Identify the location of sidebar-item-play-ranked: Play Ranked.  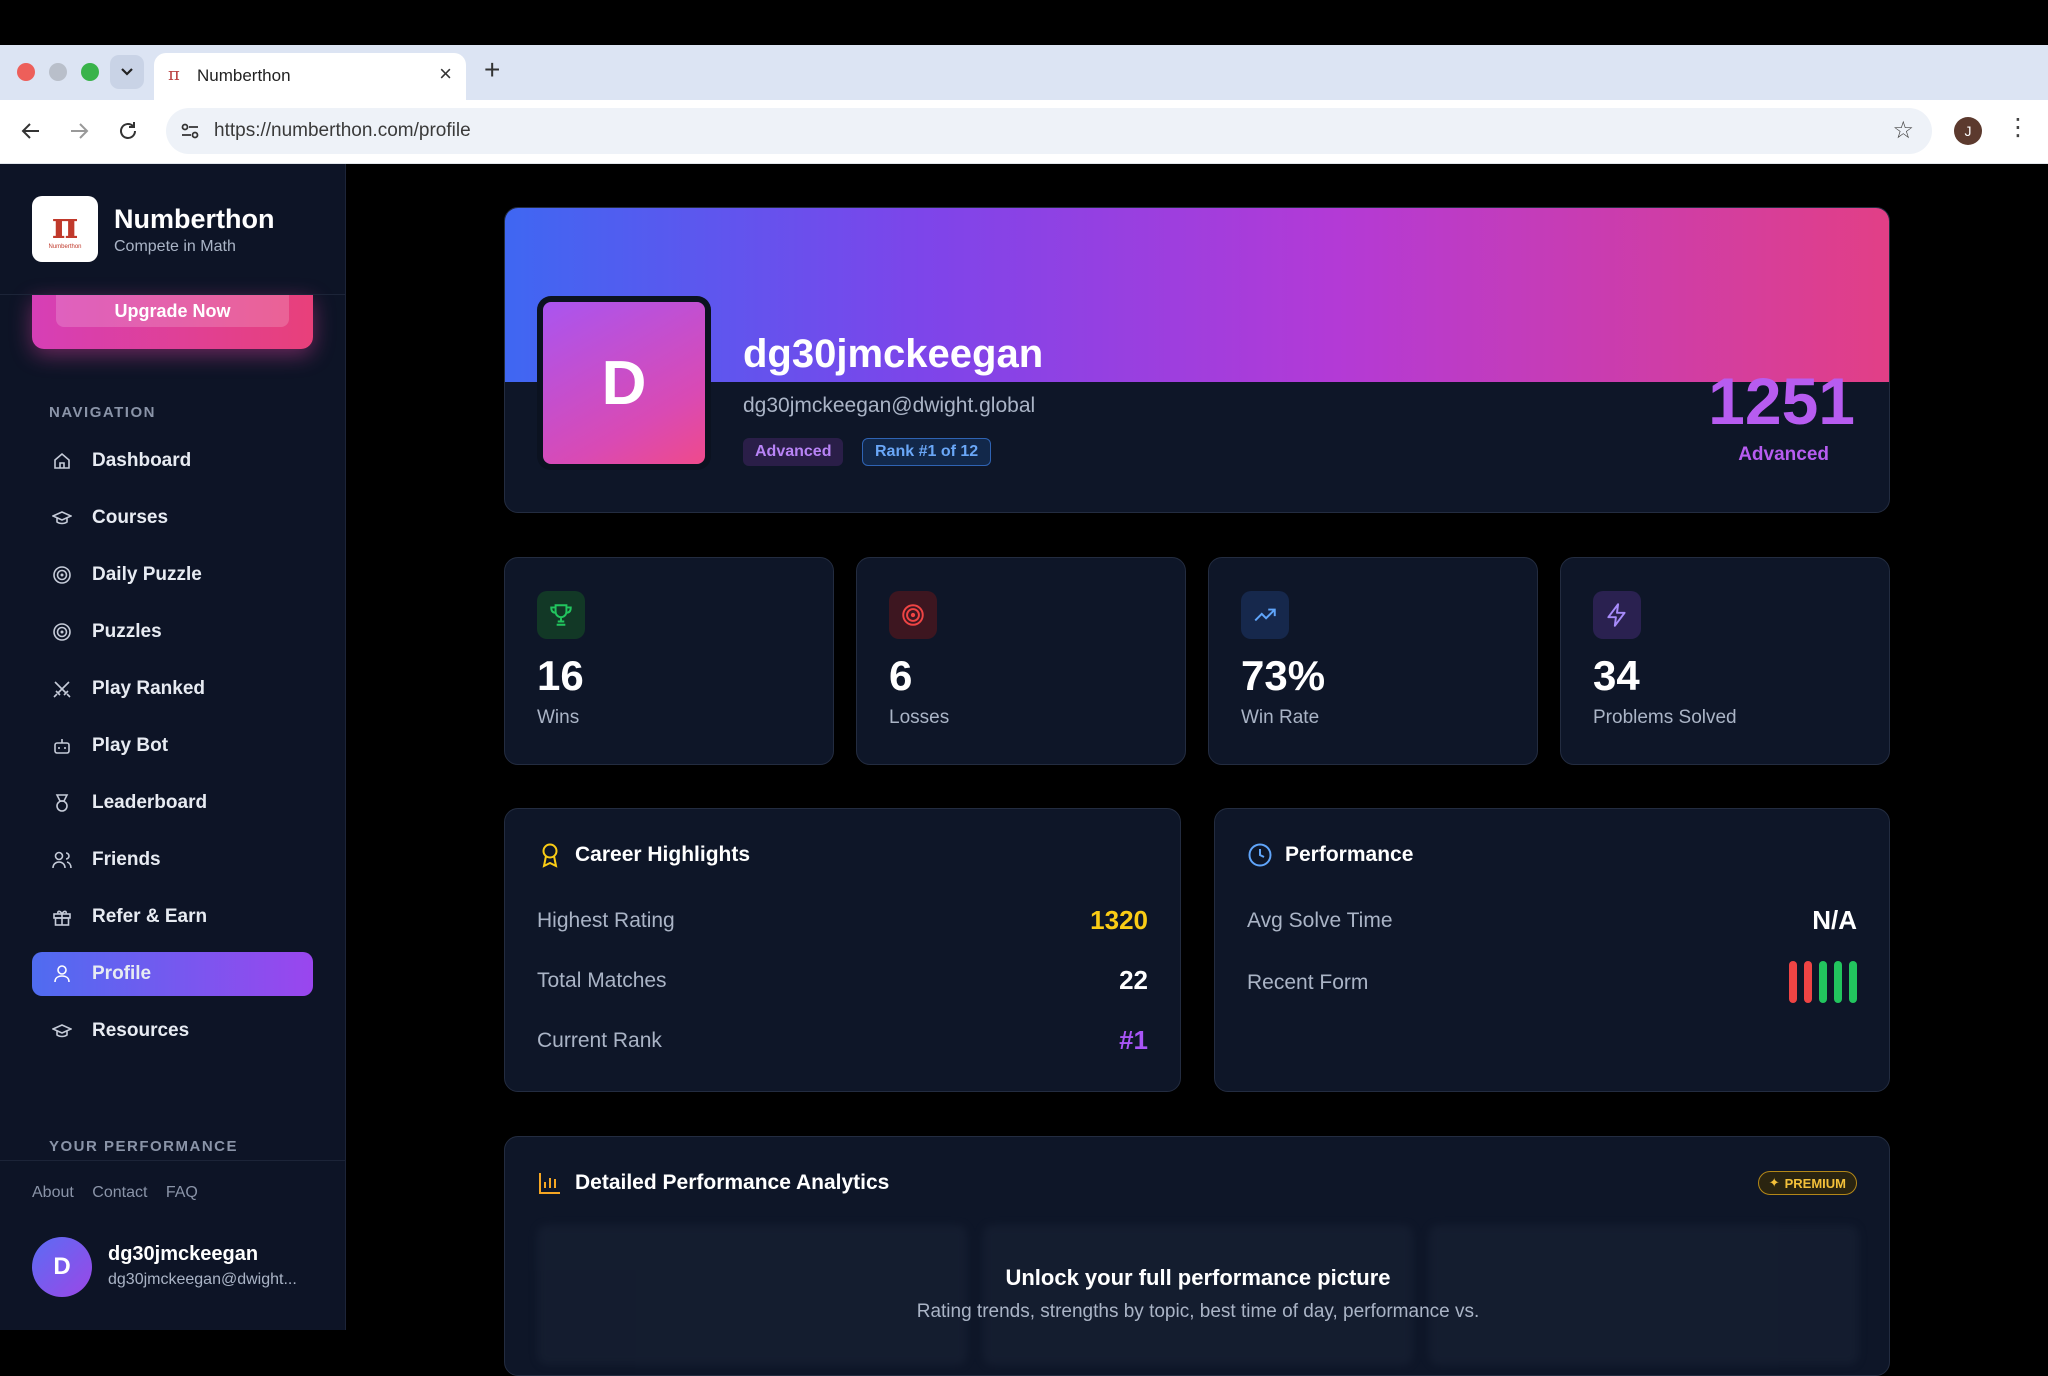
(172, 689).